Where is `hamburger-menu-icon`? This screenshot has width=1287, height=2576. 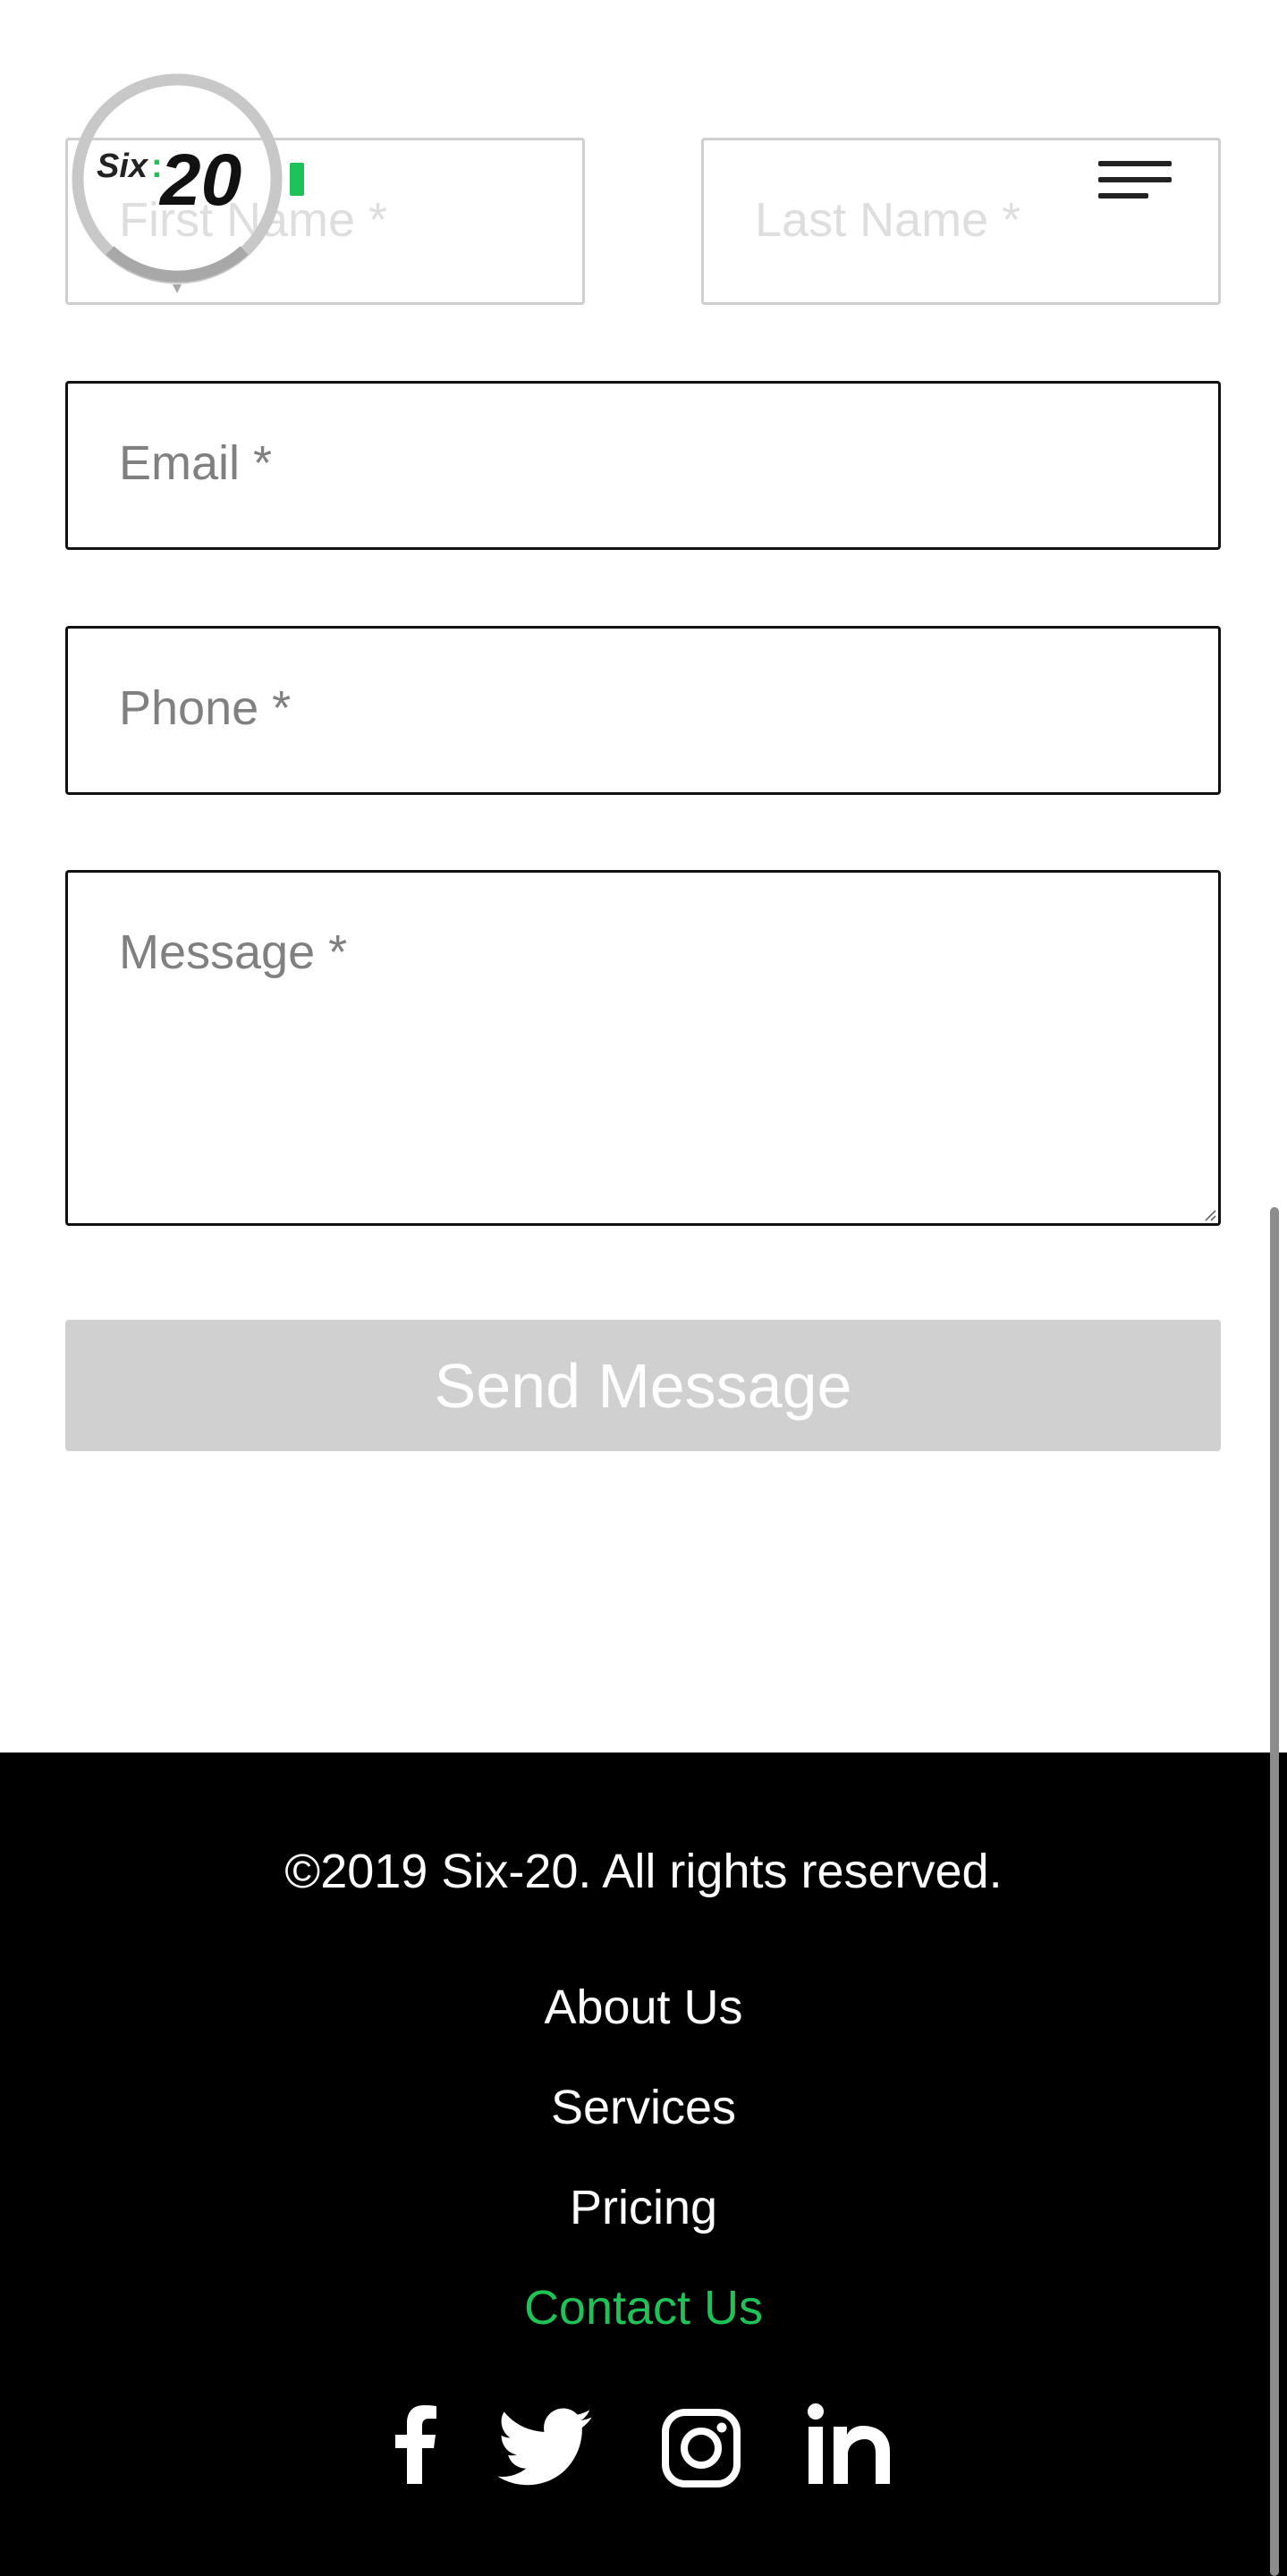 hamburger-menu-icon is located at coordinates (1133, 184).